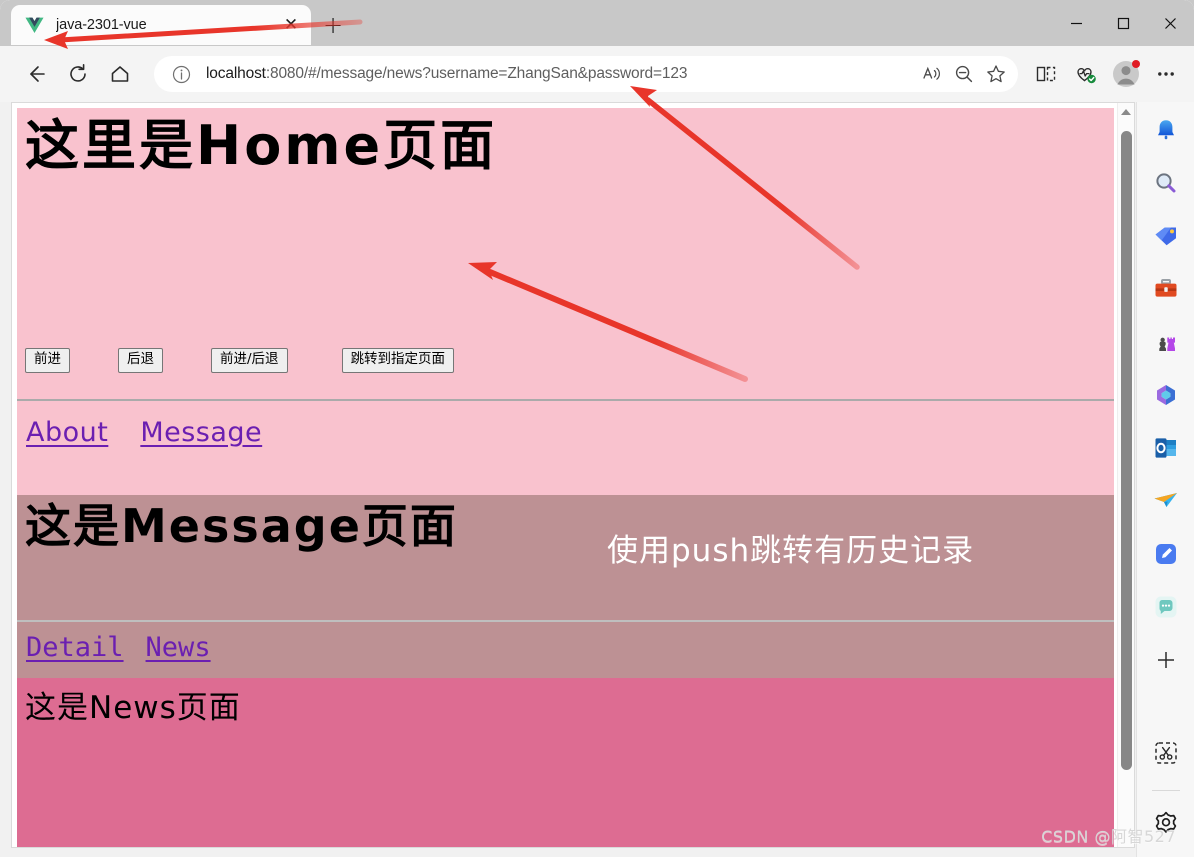  I want to click on scroll-up-arrow-icon, so click(1126, 112).